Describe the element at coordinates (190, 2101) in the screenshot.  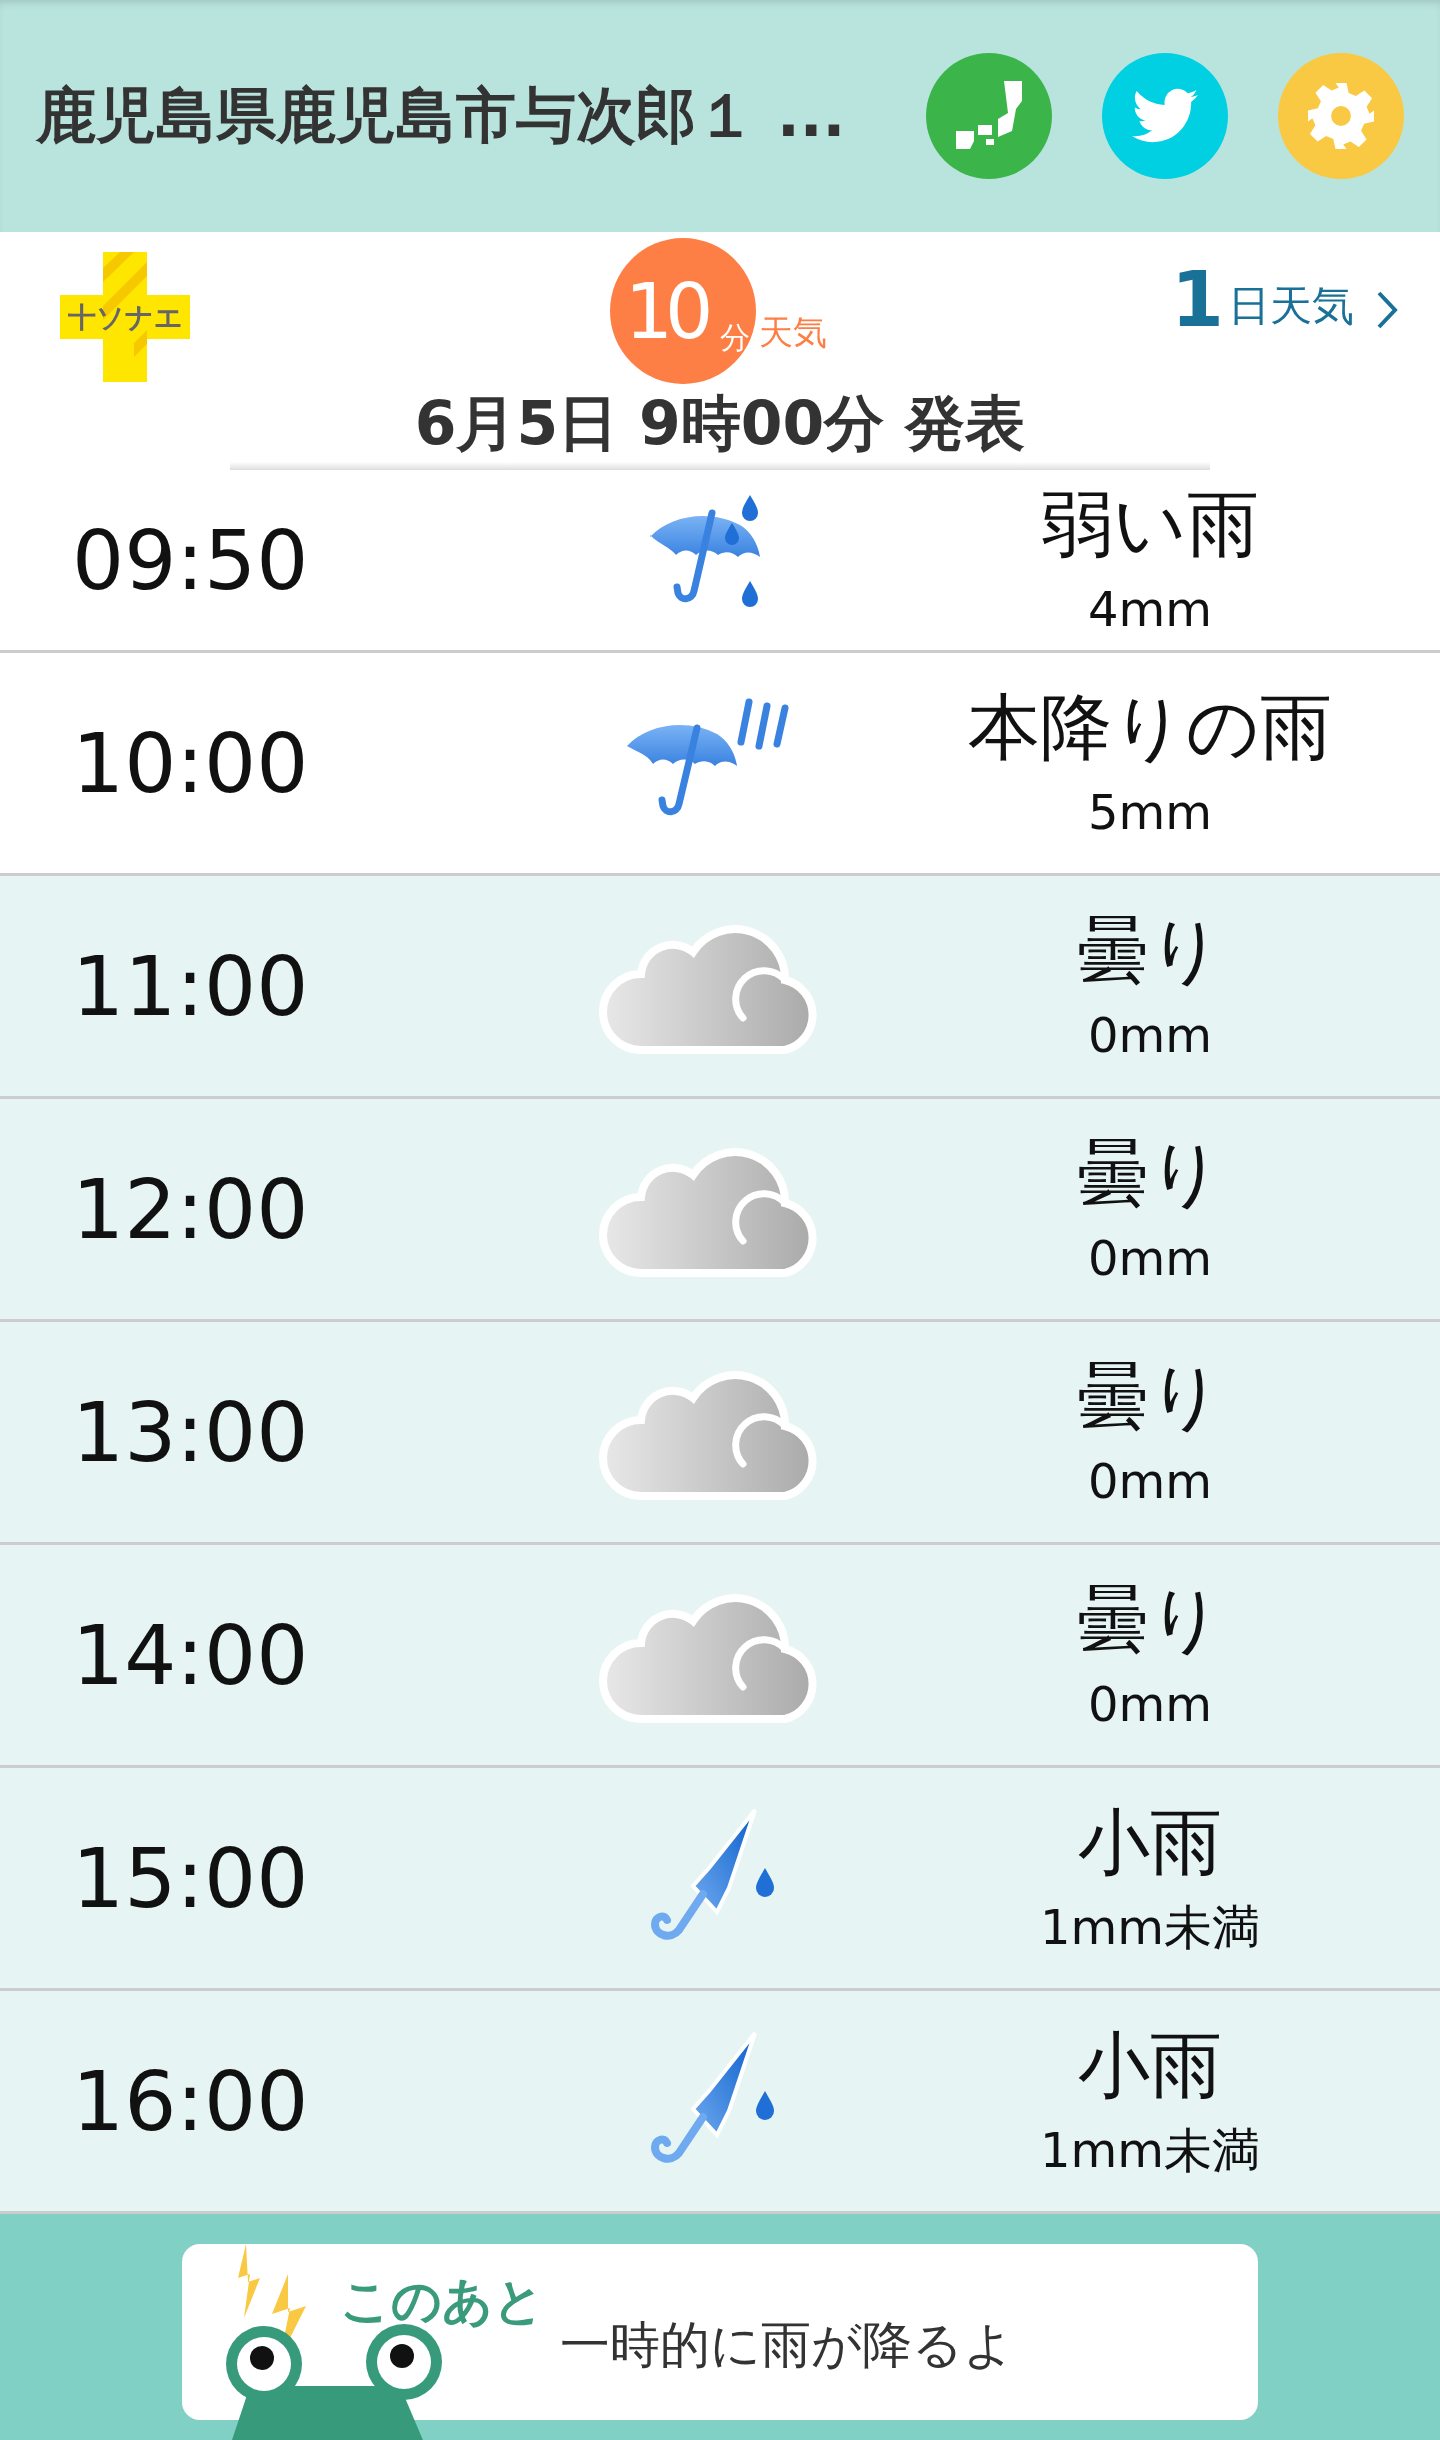
I see `time-label: 16:00` at that location.